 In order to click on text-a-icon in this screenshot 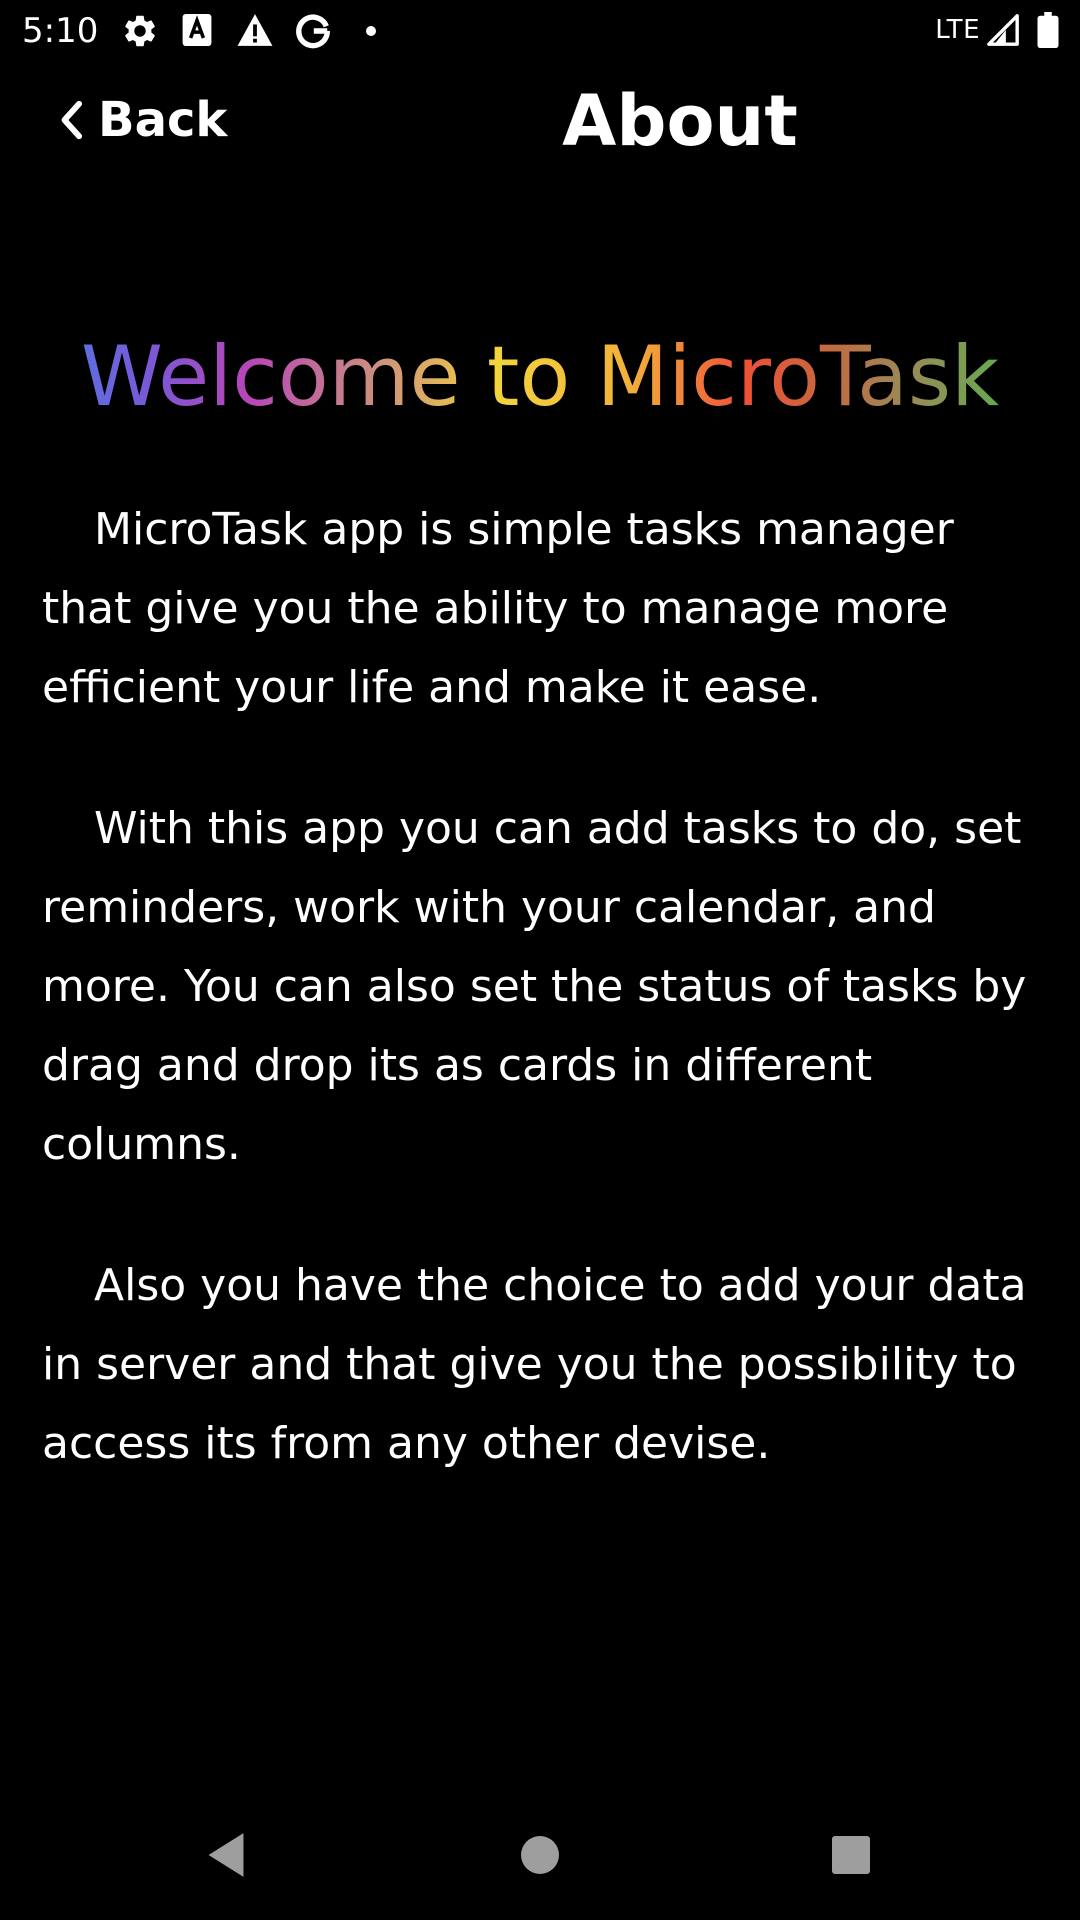, I will do `click(197, 30)`.